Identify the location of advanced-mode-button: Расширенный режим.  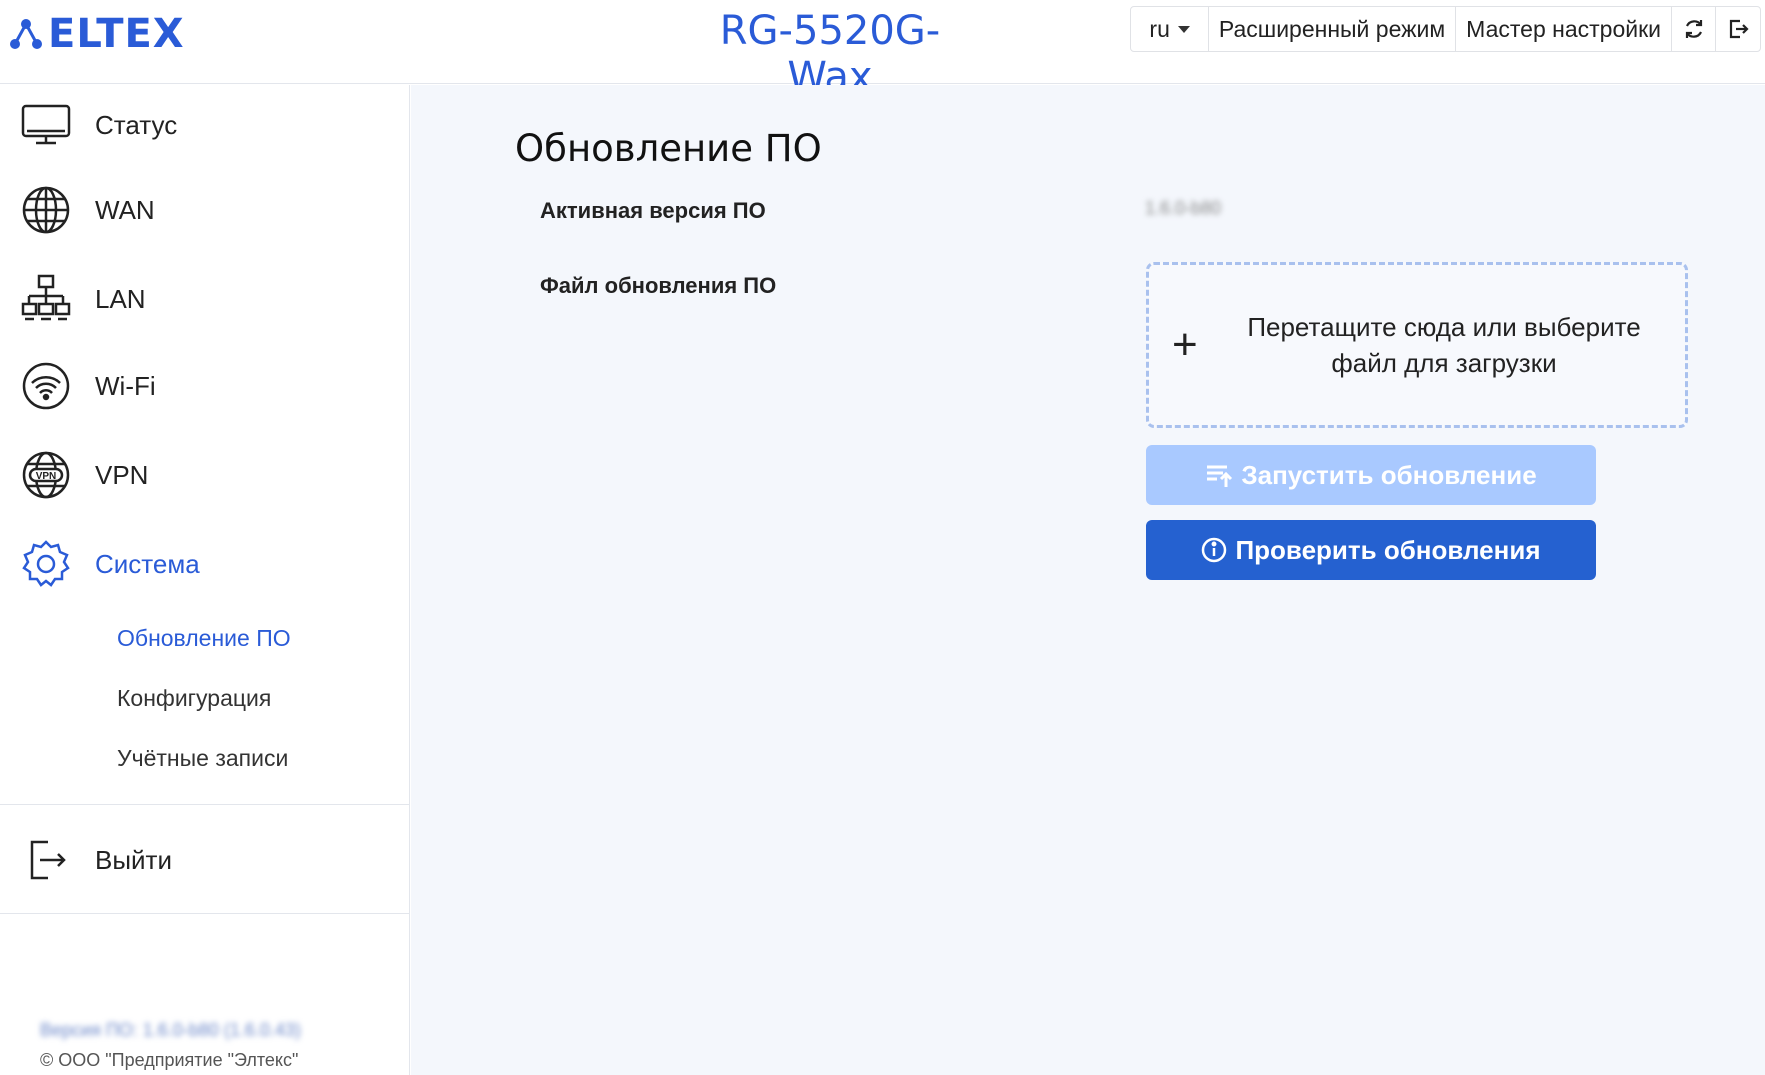
(1333, 29).